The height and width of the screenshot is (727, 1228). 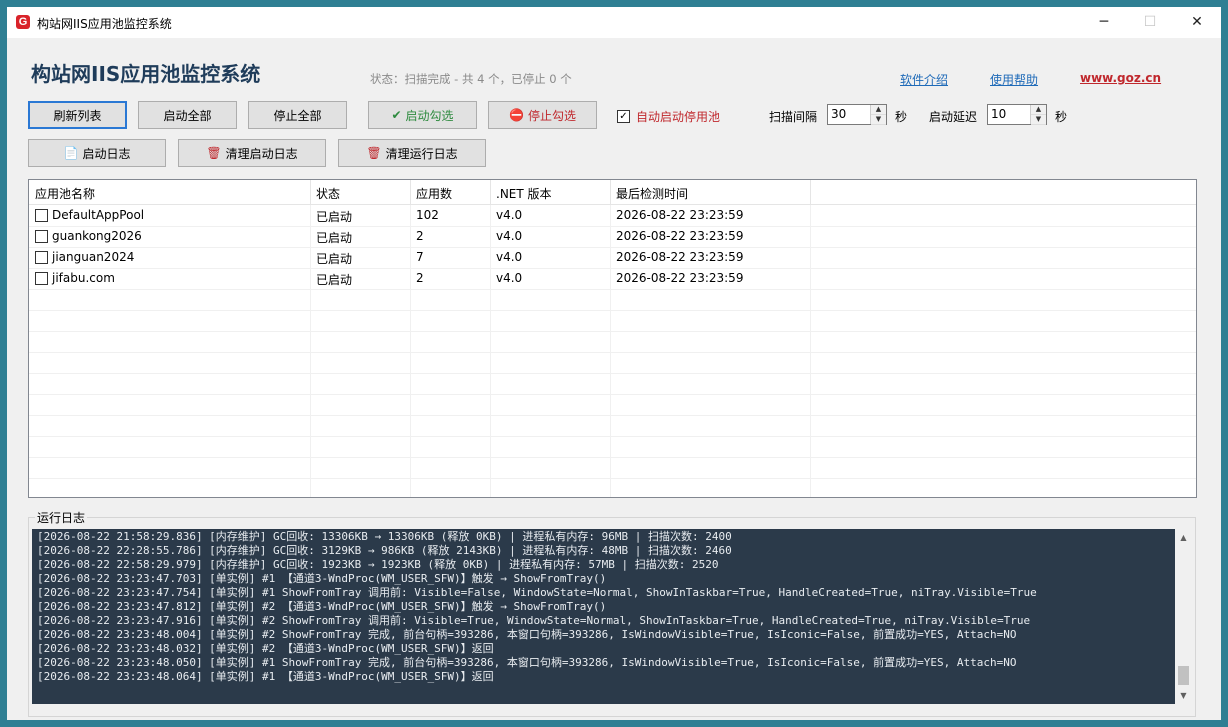 What do you see at coordinates (77, 115) in the screenshot?
I see `refresh-list-button: 刷新列表` at bounding box center [77, 115].